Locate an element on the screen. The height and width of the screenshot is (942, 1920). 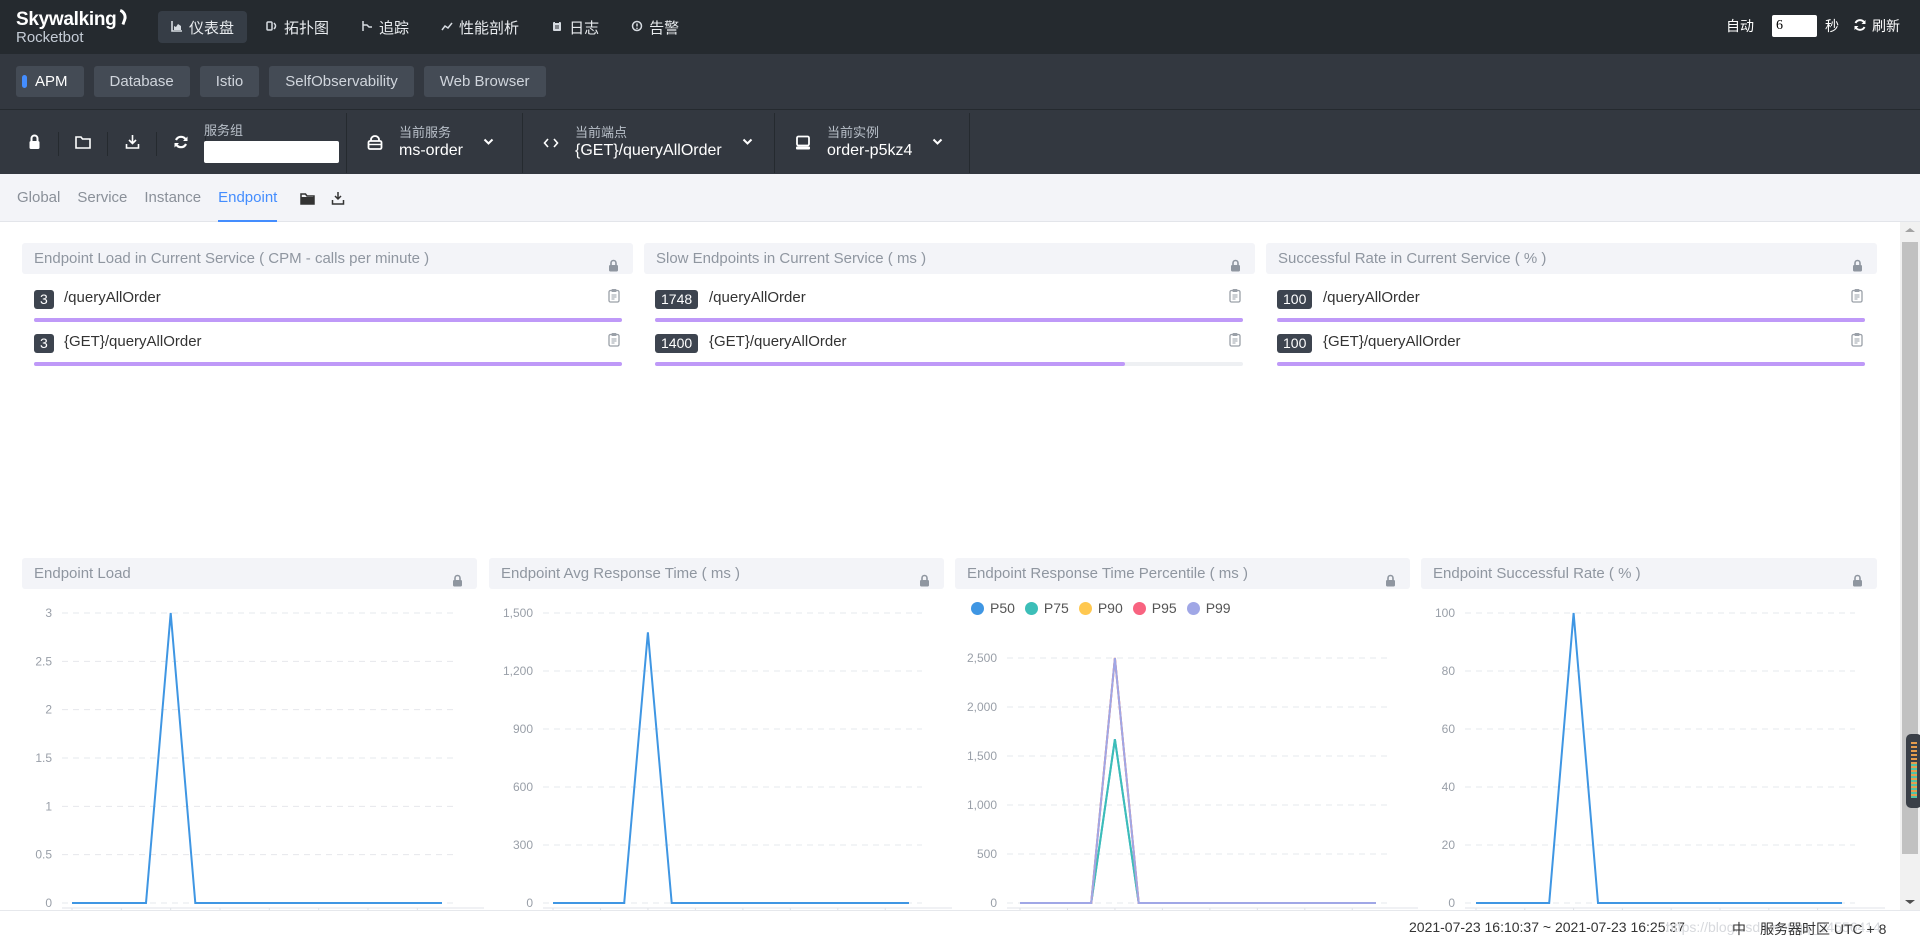
series-line-avg-response-time is located at coordinates (731, 768).